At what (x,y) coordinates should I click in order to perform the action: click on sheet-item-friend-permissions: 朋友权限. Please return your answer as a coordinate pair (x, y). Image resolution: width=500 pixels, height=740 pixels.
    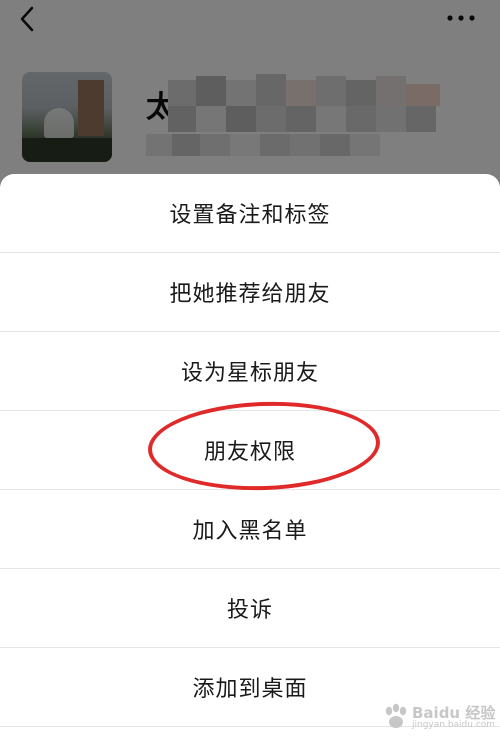
    Looking at the image, I should click on (250, 450).